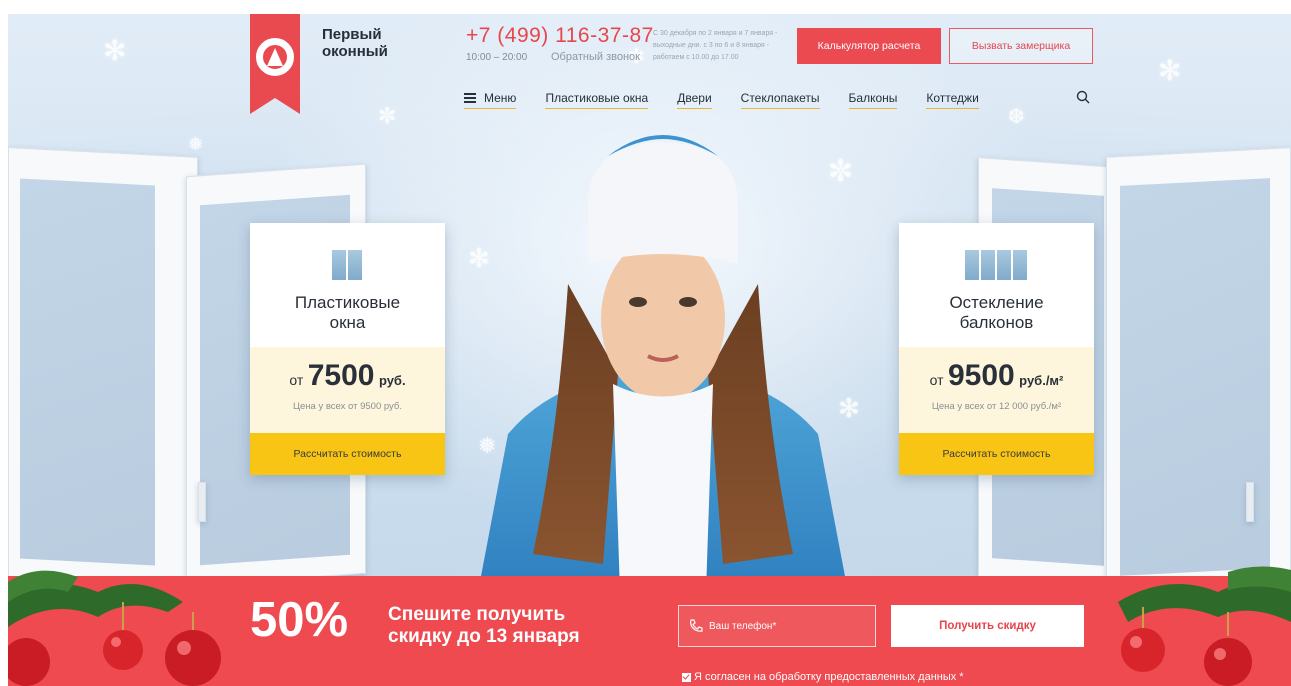  Describe the element at coordinates (275, 64) in the screenshot. I see `logo` at that location.